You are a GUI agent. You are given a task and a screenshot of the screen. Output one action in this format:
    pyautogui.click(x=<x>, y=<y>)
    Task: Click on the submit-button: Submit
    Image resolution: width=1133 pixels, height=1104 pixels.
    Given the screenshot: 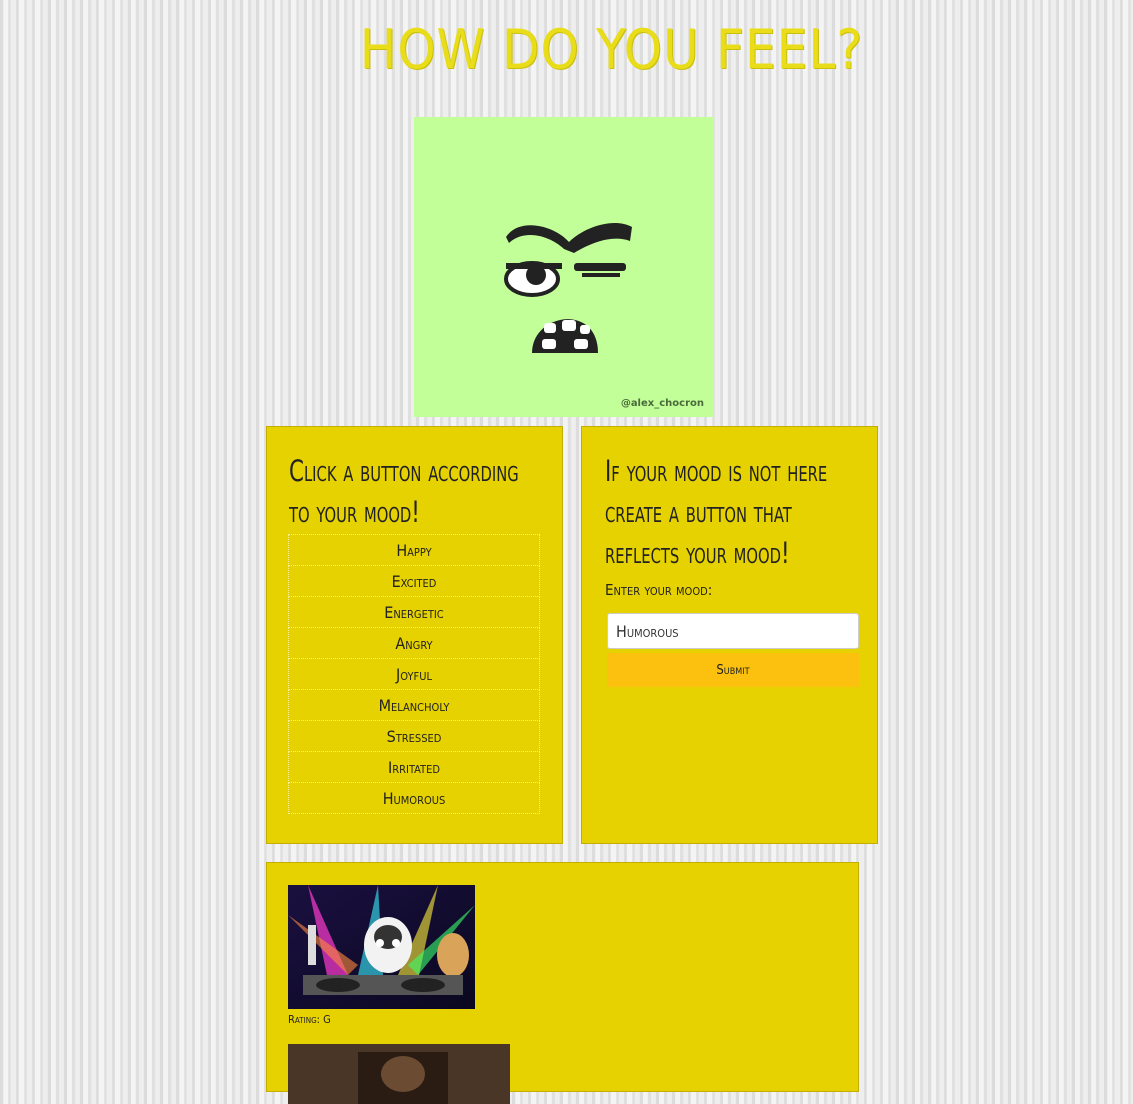 What is the action you would take?
    pyautogui.click(x=733, y=670)
    